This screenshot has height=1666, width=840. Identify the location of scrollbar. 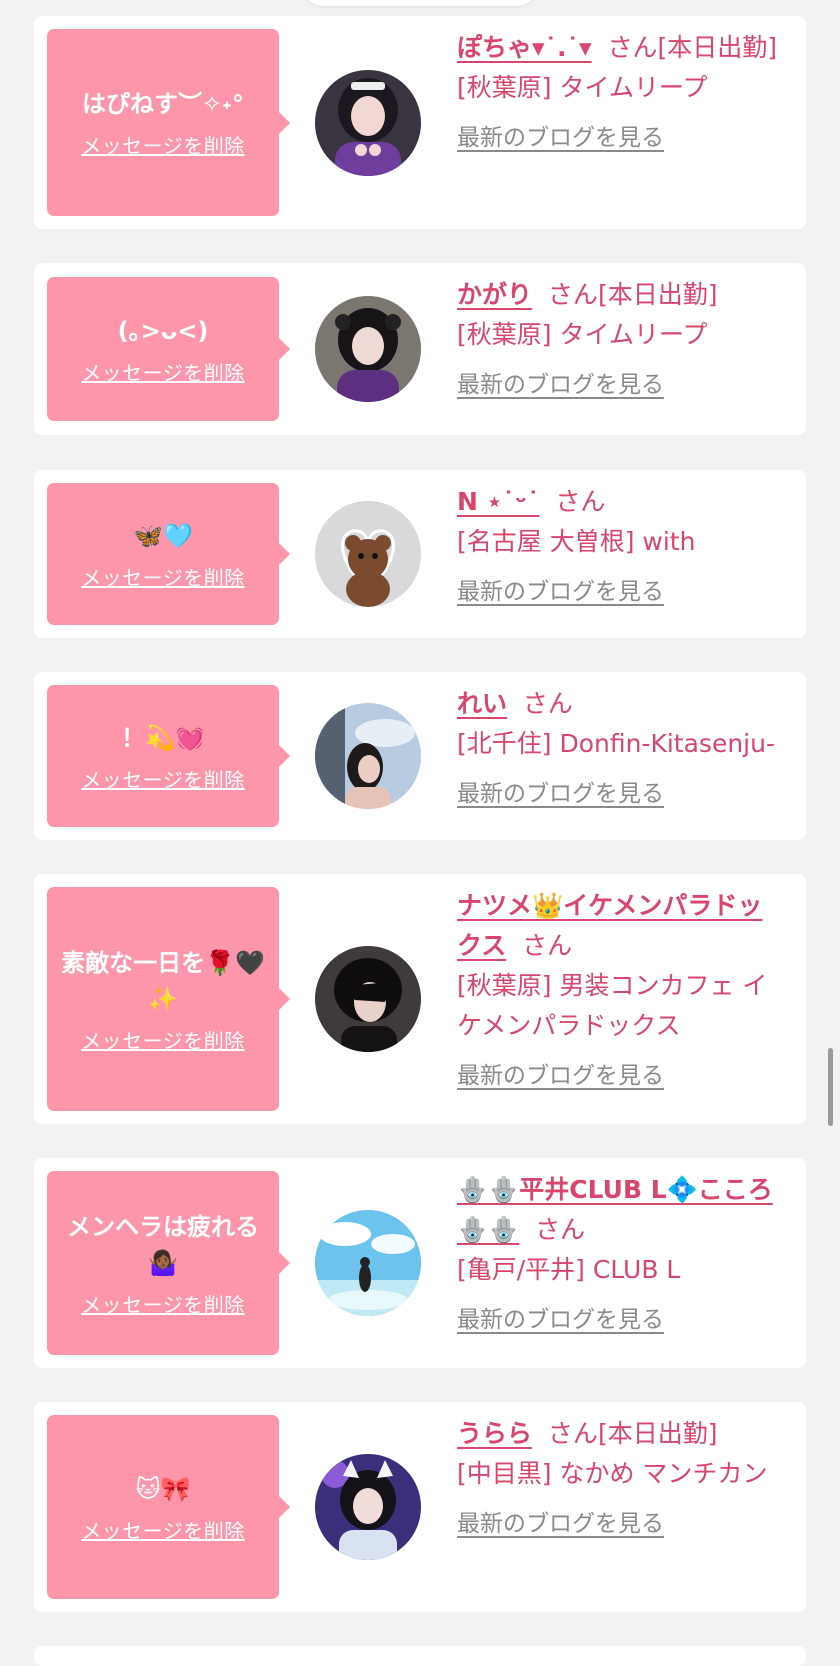
(830, 1087).